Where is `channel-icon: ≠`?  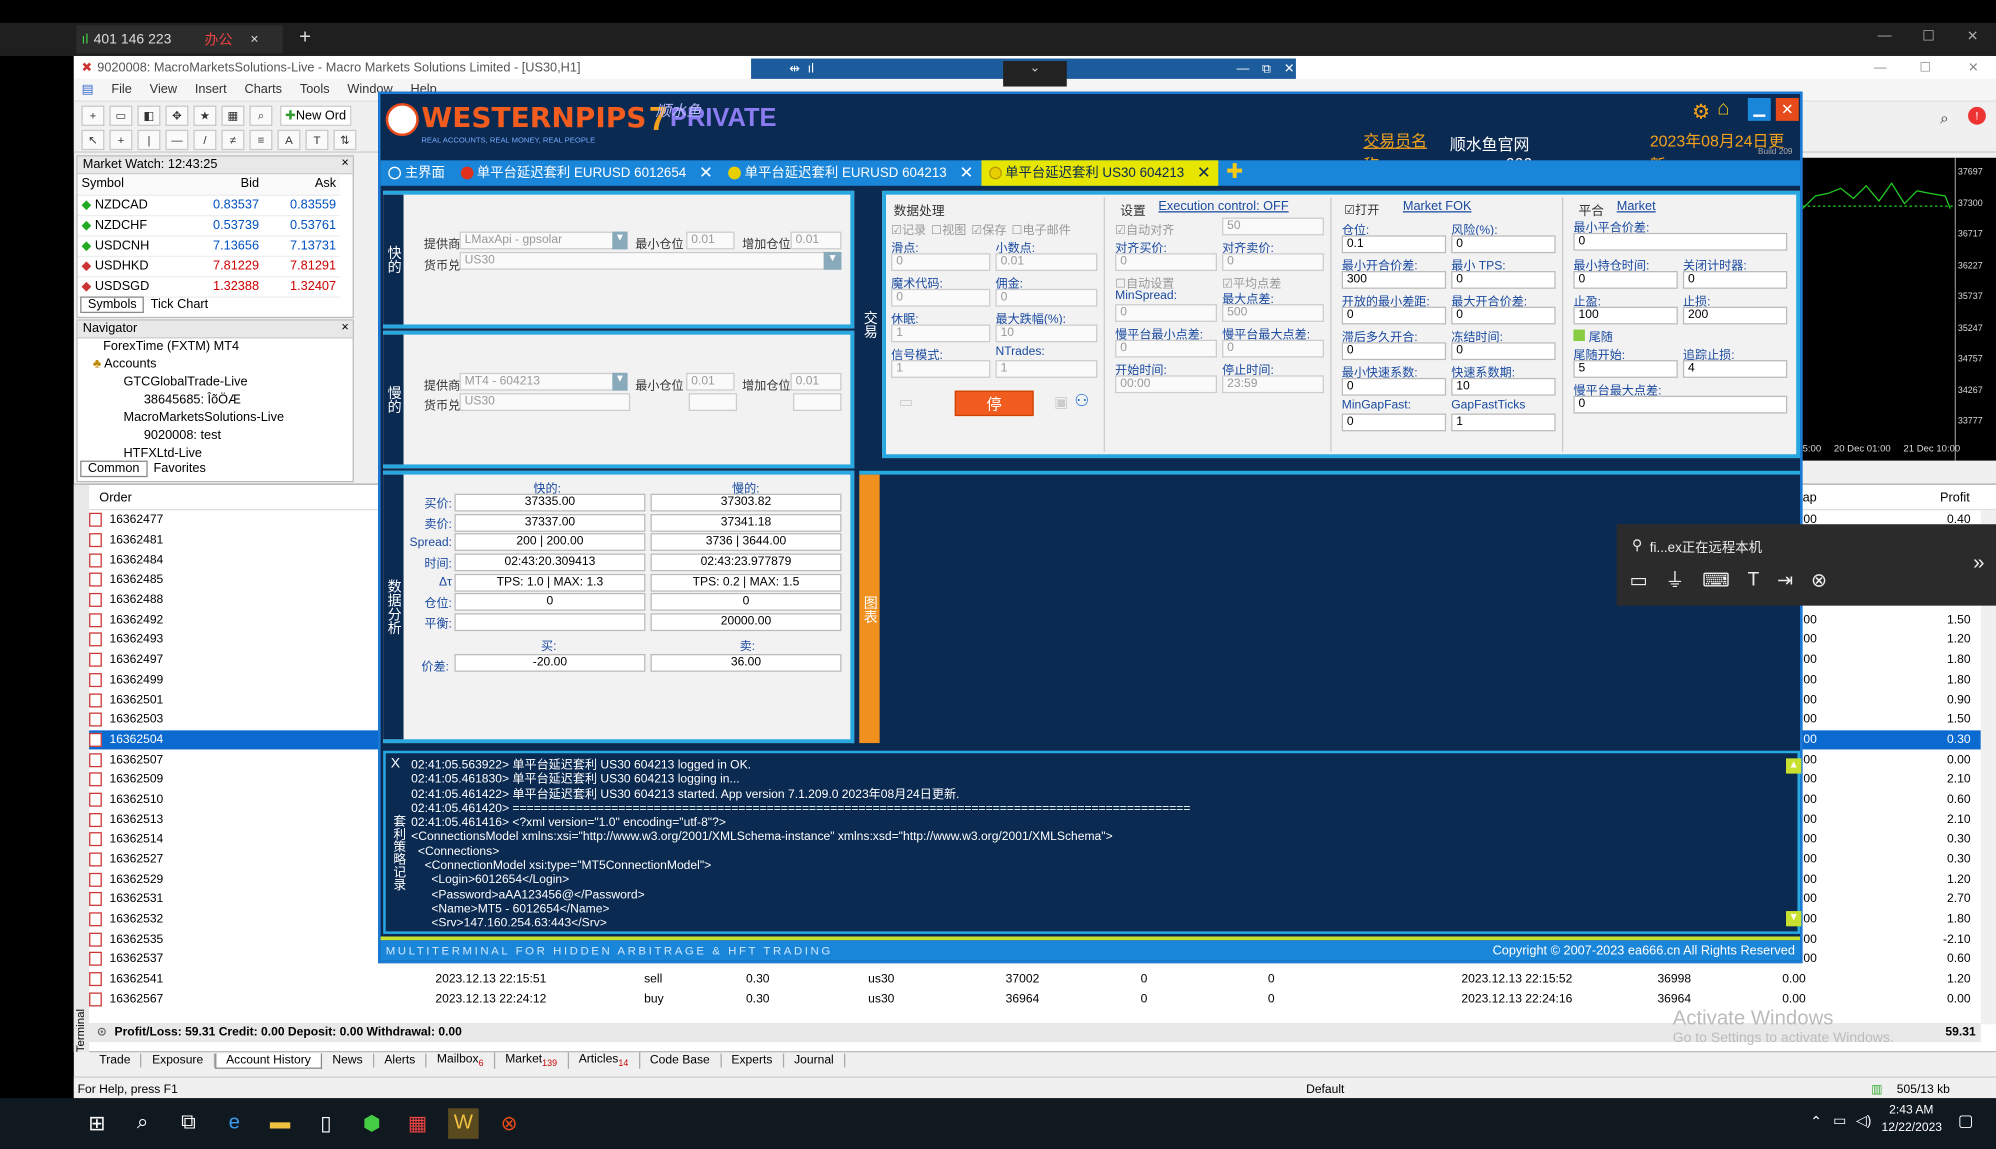
channel-icon: ≠ is located at coordinates (233, 140).